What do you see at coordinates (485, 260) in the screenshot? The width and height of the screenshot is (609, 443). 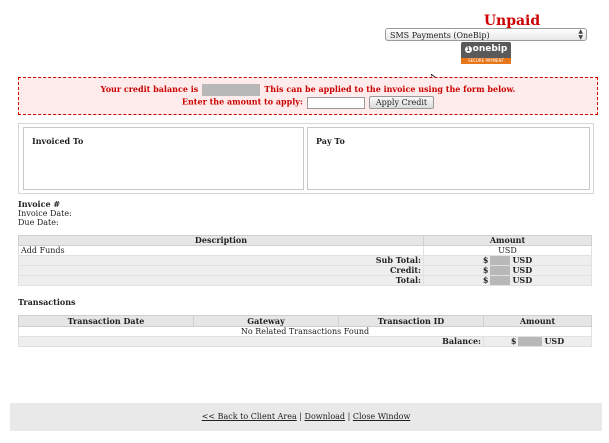 I see `subtotal-prefix: $` at bounding box center [485, 260].